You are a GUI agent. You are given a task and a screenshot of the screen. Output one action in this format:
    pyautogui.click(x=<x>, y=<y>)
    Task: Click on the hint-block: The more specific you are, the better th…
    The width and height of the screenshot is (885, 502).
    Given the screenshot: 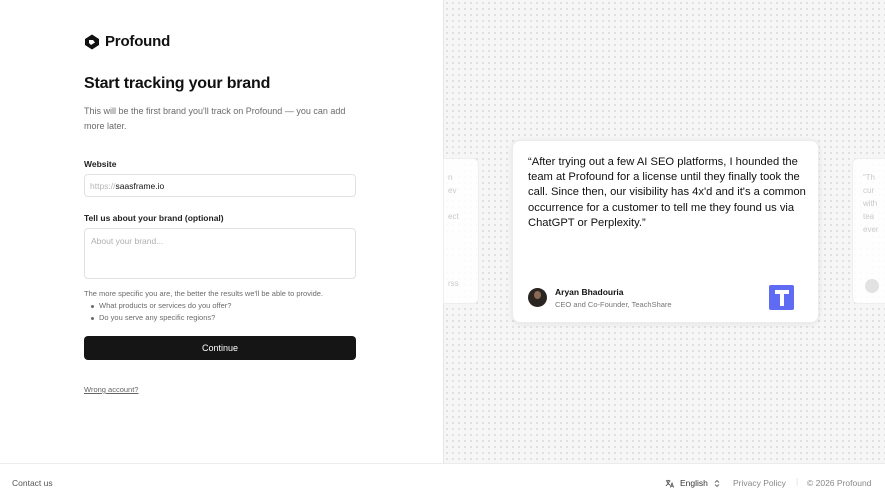 What is the action you would take?
    pyautogui.click(x=203, y=306)
    